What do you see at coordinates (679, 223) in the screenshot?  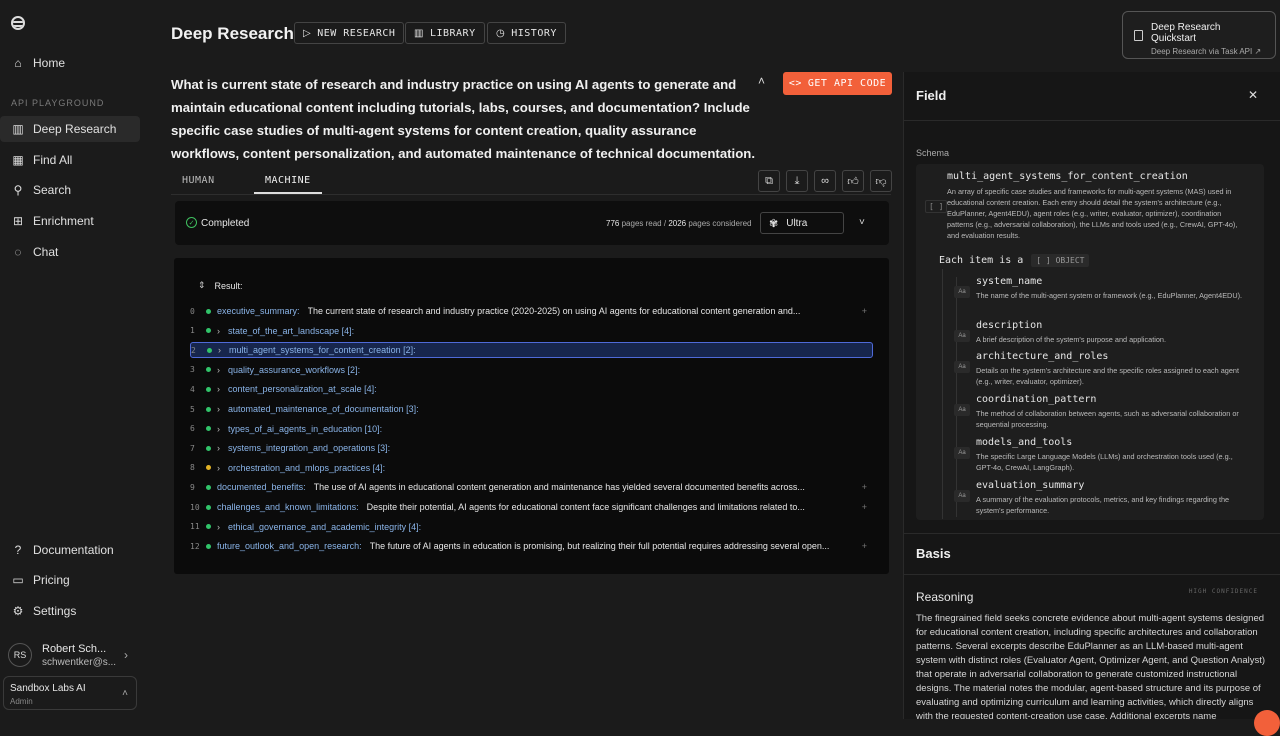 I see `pages-count: 776 pages read / 2026 pages considered` at bounding box center [679, 223].